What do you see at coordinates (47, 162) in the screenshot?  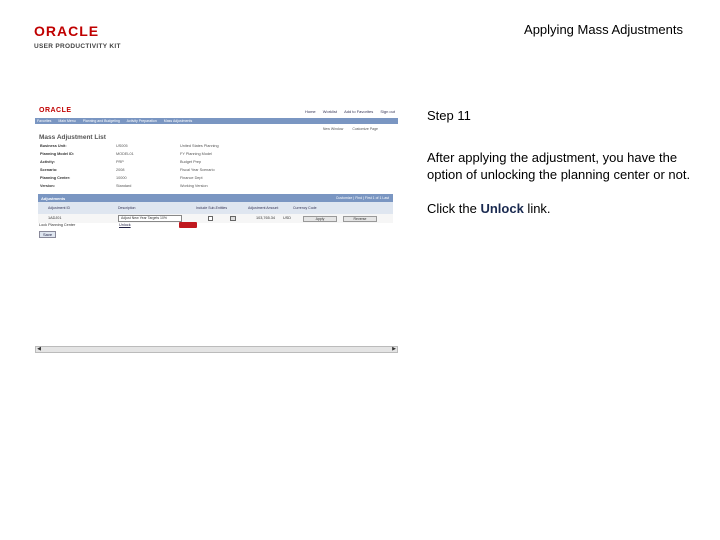 I see `field-label: Activity:` at bounding box center [47, 162].